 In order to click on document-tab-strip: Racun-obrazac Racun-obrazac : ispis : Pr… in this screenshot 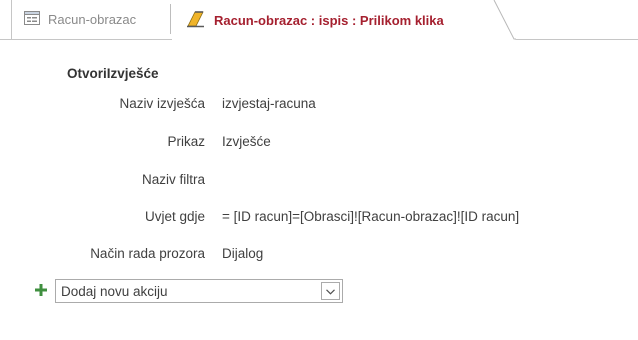, I will do `click(319, 20)`.